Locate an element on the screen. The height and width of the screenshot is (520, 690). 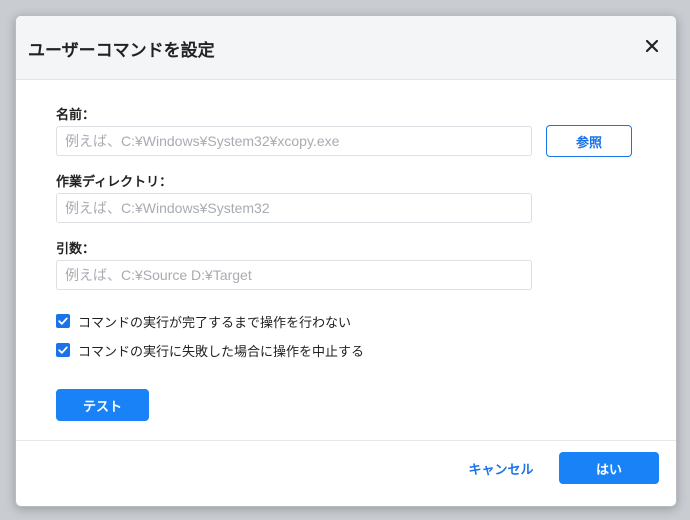
abort-on-failure-label: コマンドの実行に失敗した場合に操作を中止する is located at coordinates (221, 352).